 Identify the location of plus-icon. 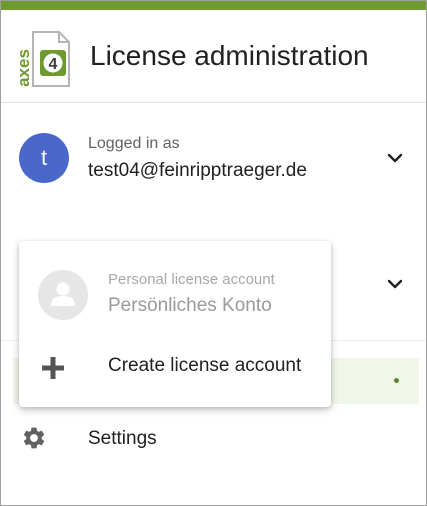
(53, 368).